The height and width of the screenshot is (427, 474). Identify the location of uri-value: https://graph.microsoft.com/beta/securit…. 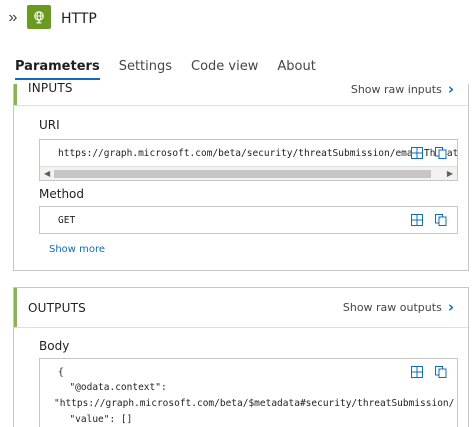
(258, 153).